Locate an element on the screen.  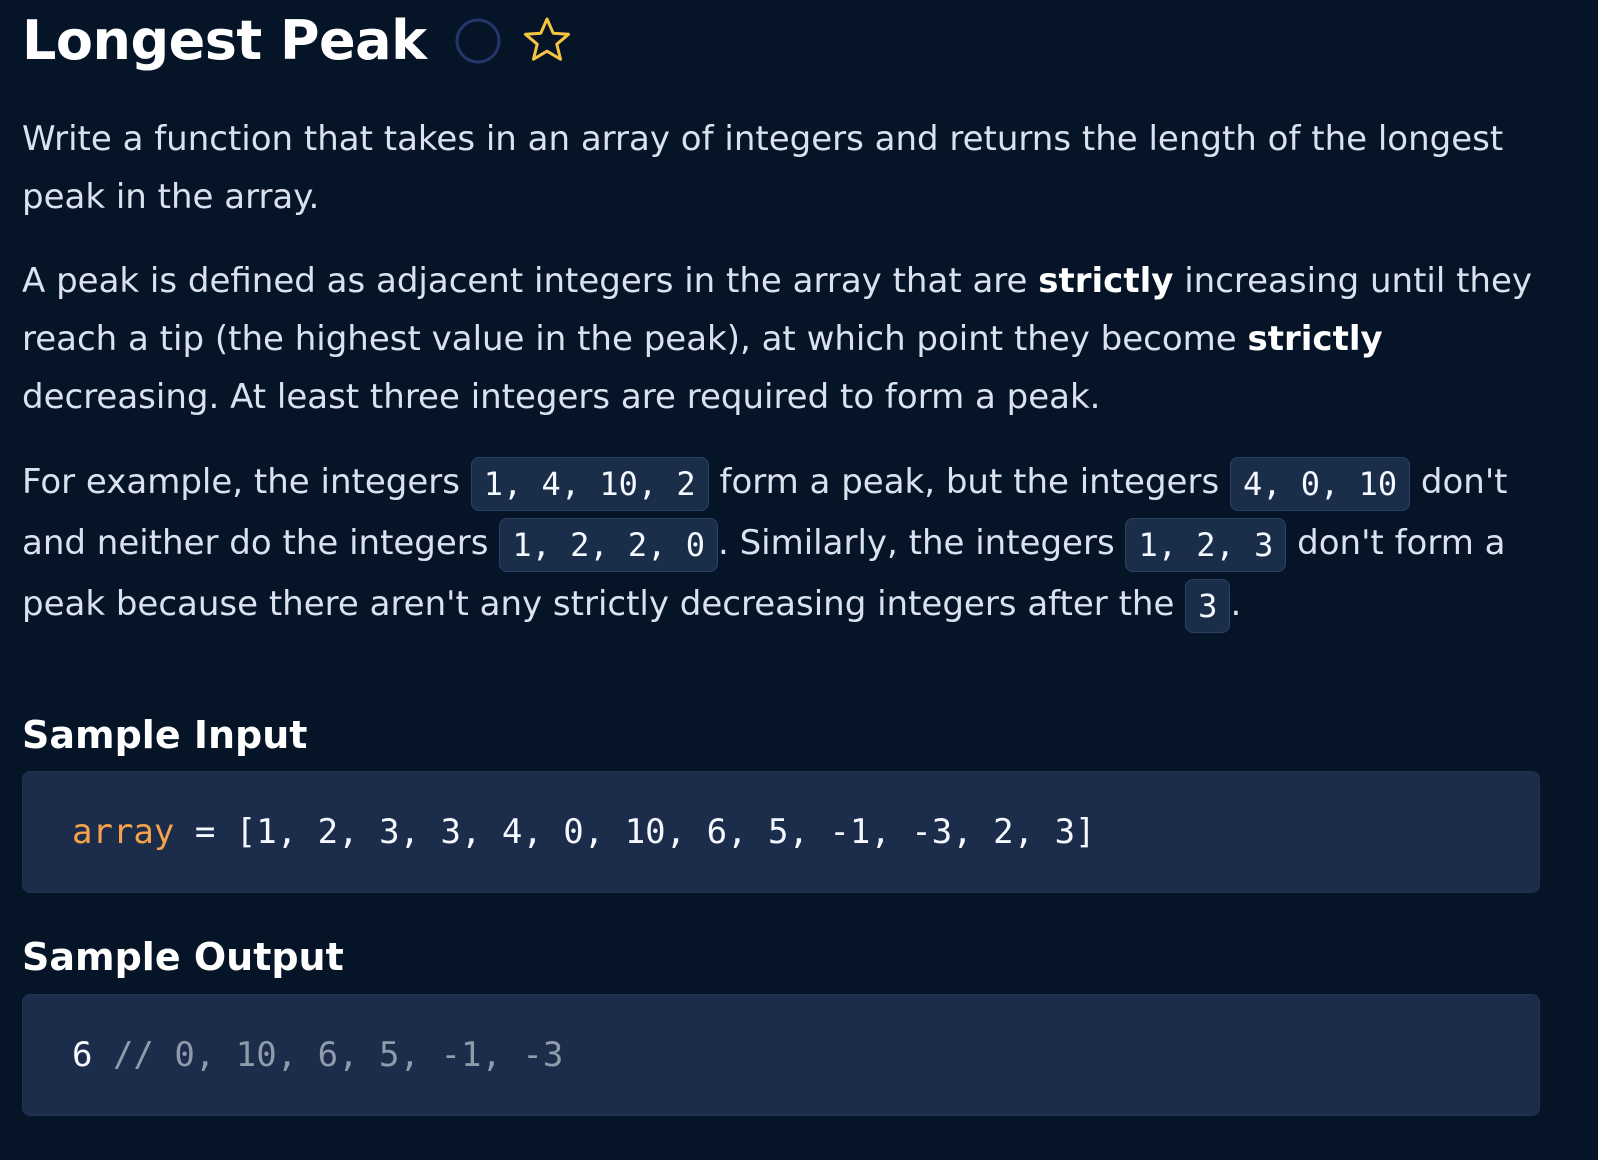
inline-code: 1, 4, 10, 2 is located at coordinates (589, 483).